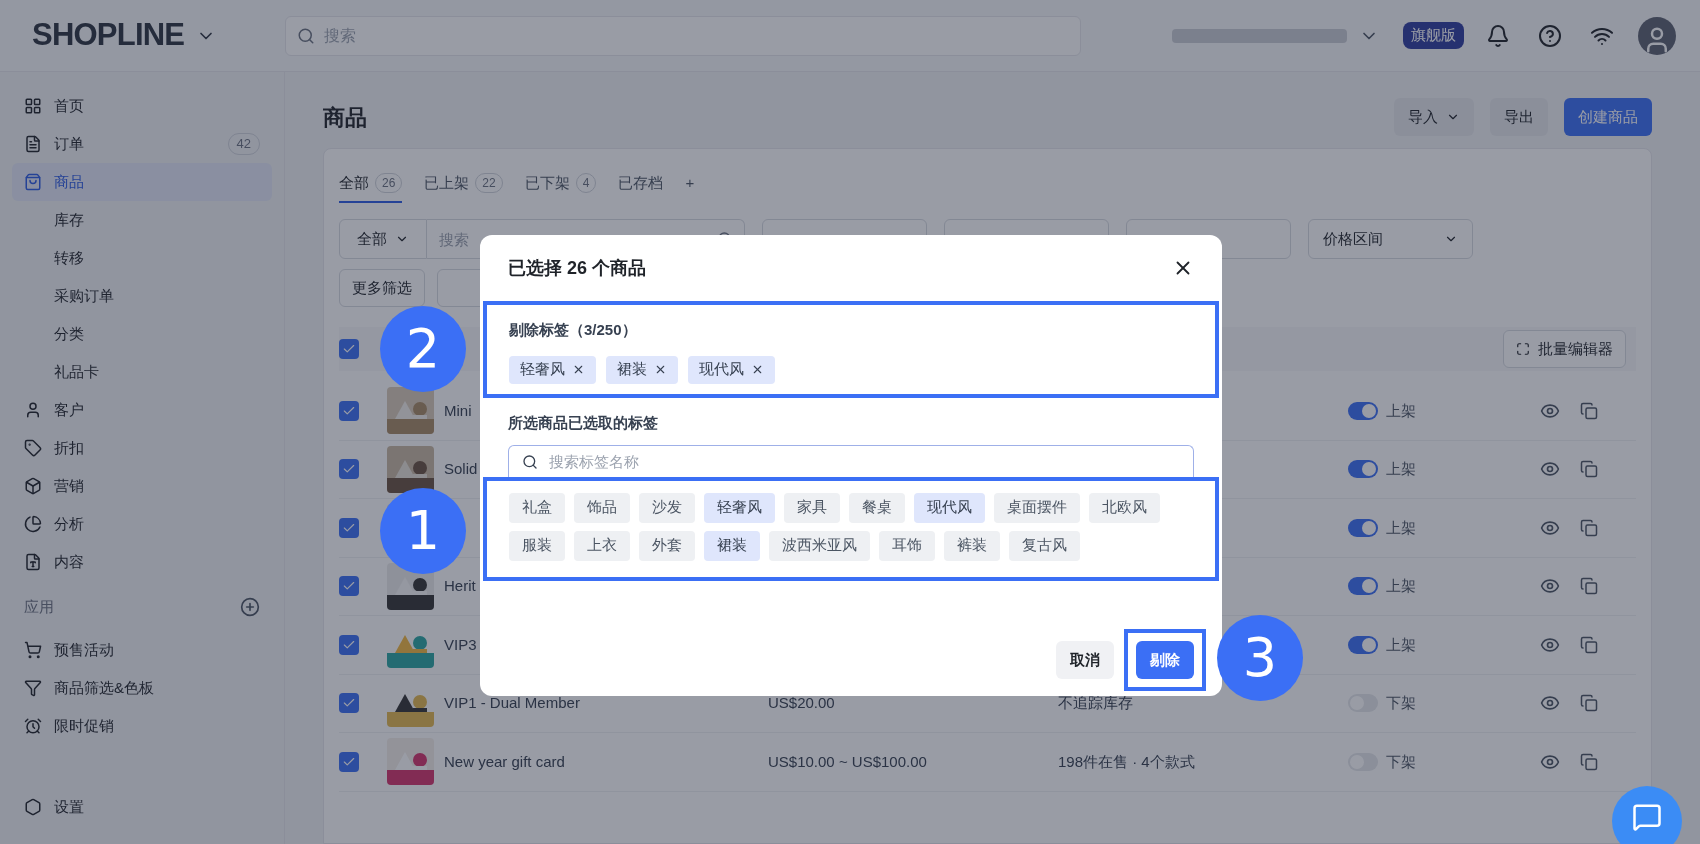  What do you see at coordinates (1165, 660) in the screenshot?
I see `remove-button: 剔除` at bounding box center [1165, 660].